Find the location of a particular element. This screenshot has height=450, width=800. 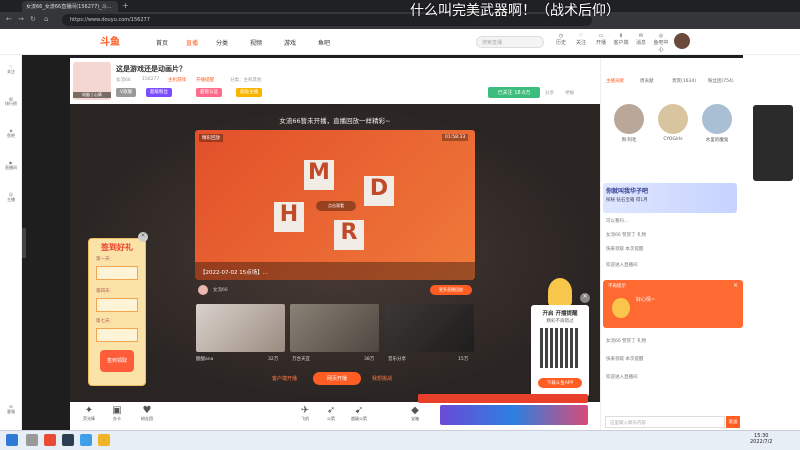

vip-badge: V旗舰 is located at coordinates (126, 92).